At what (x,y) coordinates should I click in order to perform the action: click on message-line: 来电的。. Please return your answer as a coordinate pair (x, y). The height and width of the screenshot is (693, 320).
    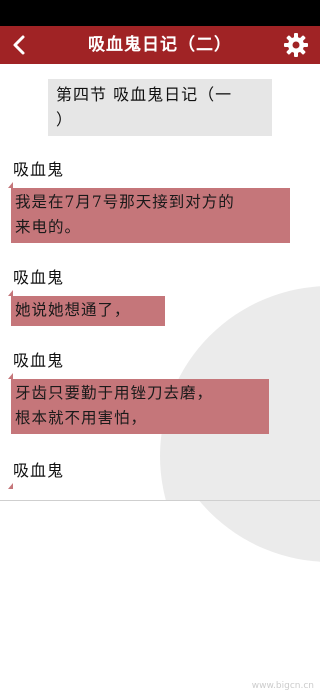
    Looking at the image, I should click on (48, 227).